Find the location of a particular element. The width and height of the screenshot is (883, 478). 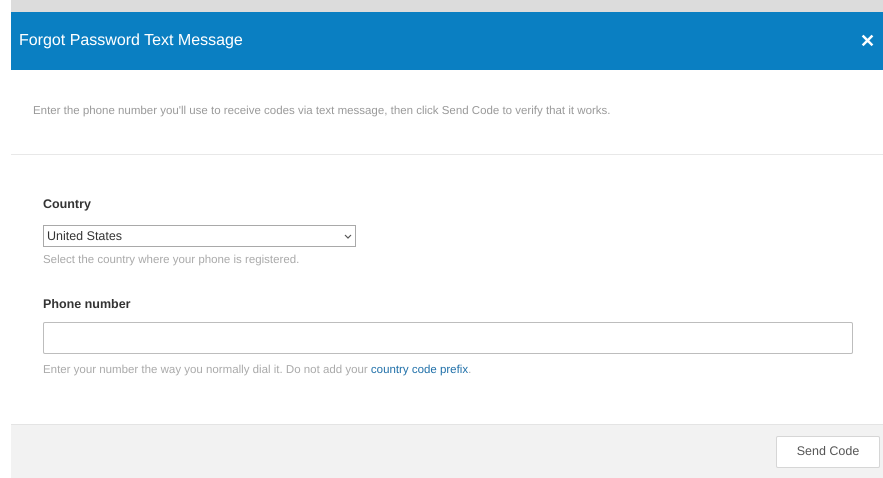

intro-text: Enter the phone number you'll use to receive codes via text message, then click Send Code to verify that it works. is located at coordinates (321, 112).